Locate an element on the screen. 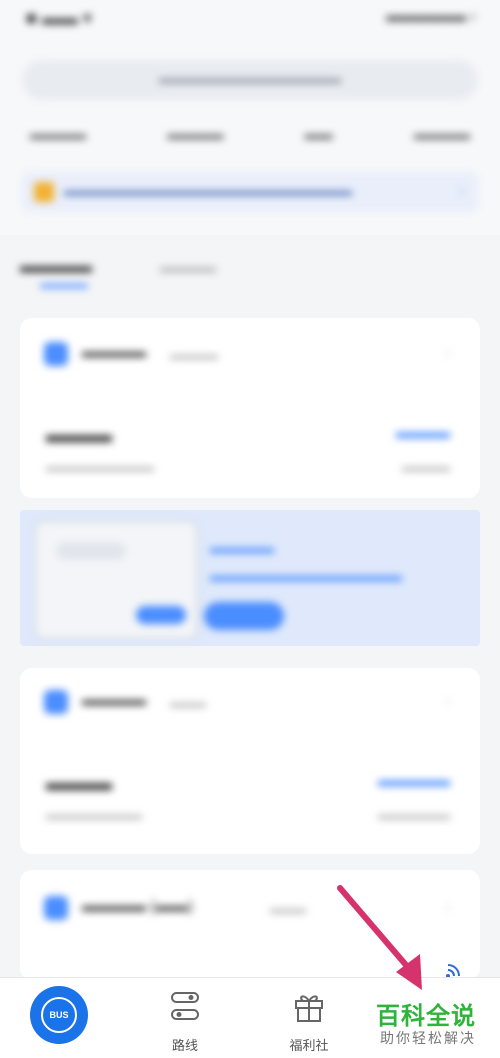 This screenshot has width=500, height=1058. line-meta: ▬▬▬▬ is located at coordinates (194, 355).